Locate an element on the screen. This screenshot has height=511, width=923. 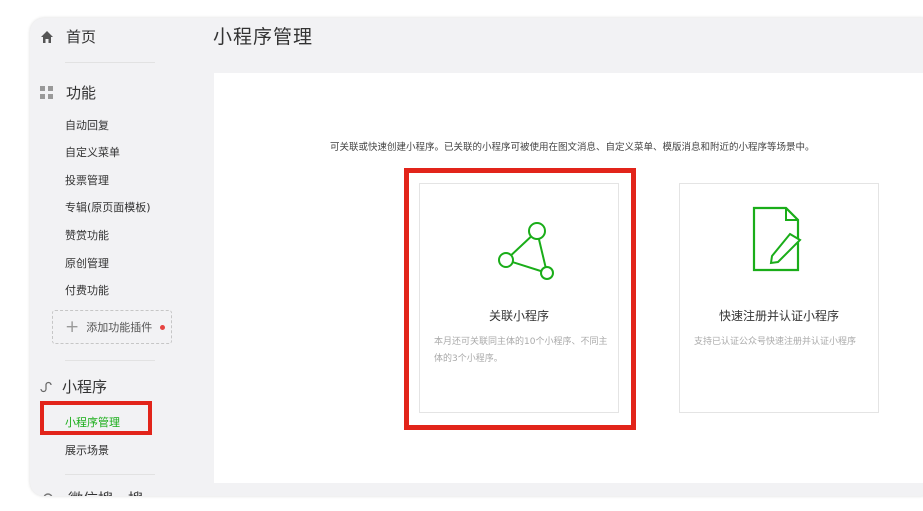
sidebar-item-paid: 付费功能 is located at coordinates (87, 290).